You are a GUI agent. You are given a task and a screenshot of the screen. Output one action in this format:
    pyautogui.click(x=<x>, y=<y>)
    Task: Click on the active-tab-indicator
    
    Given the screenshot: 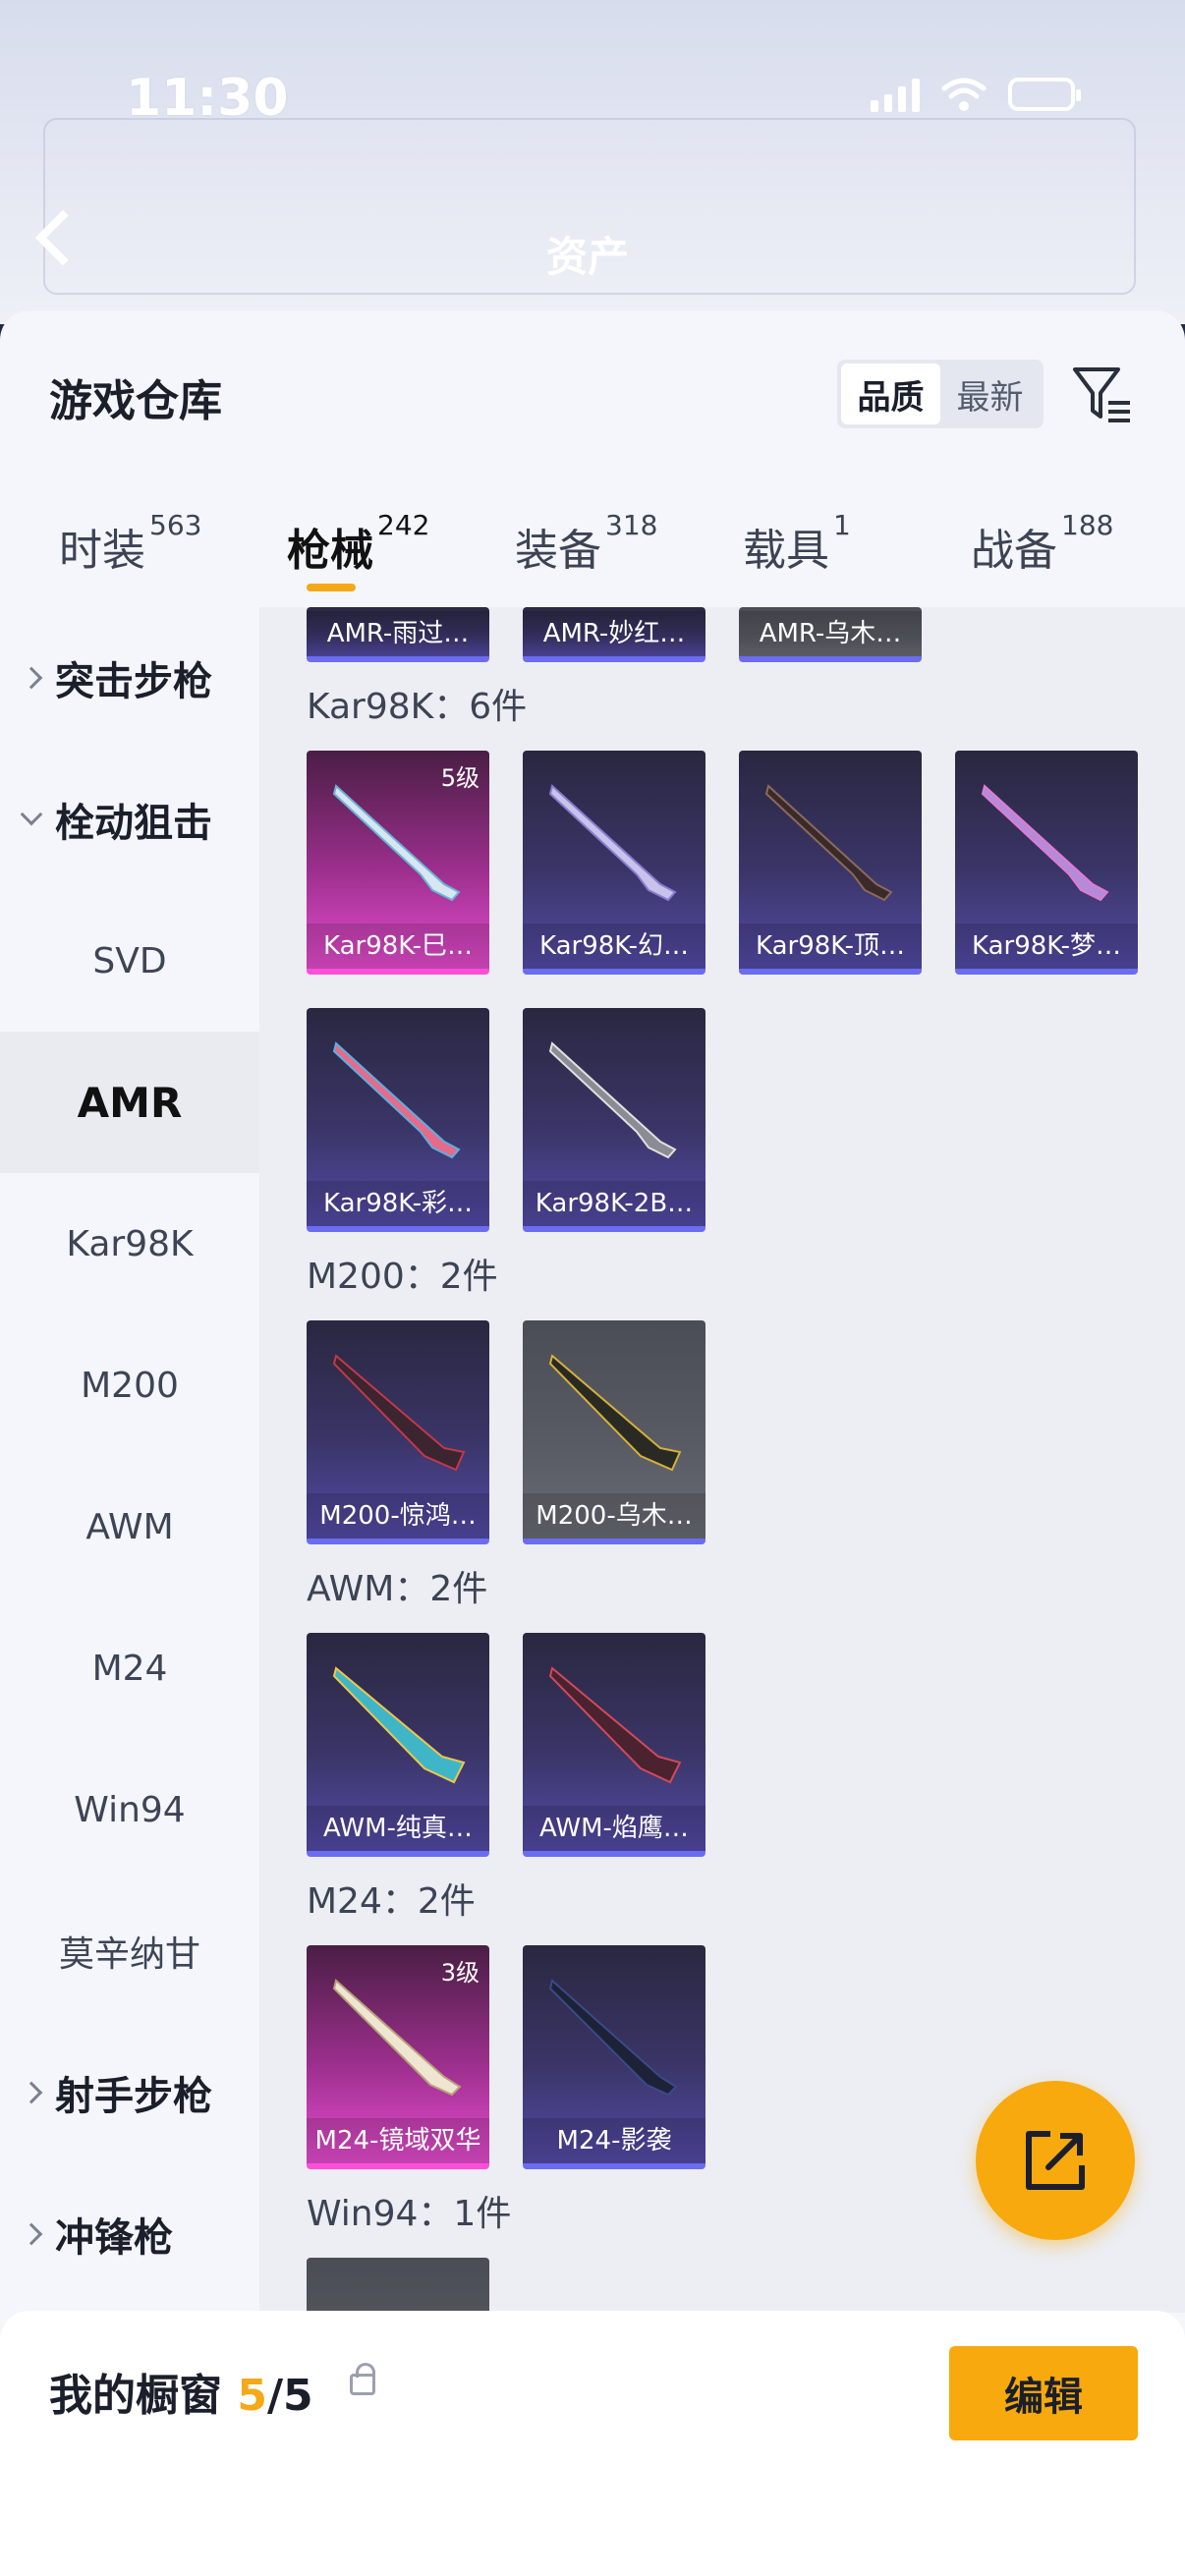 What is the action you would take?
    pyautogui.click(x=332, y=587)
    